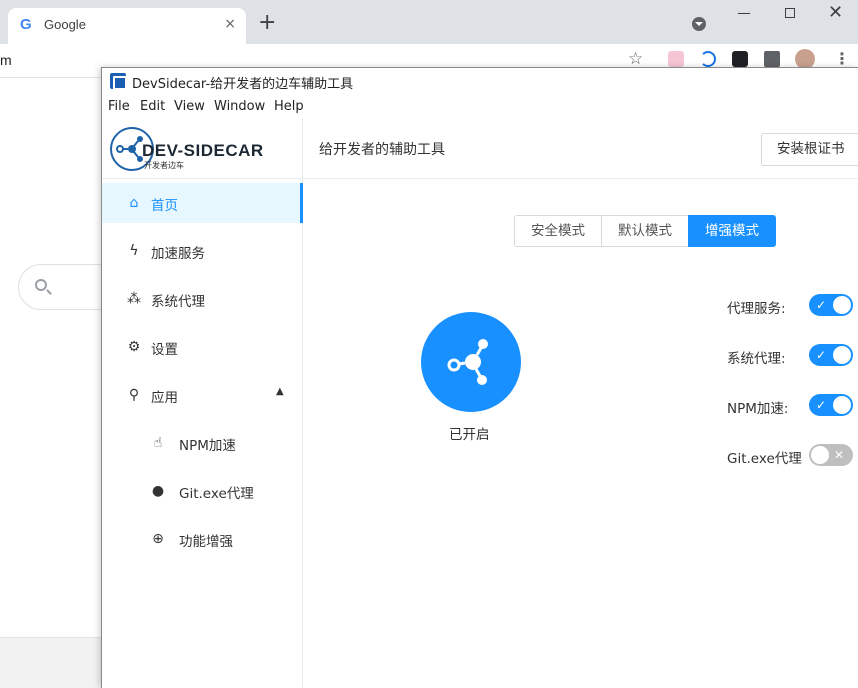  What do you see at coordinates (831, 305) in the screenshot?
I see `proxy-service-switch: ✓` at bounding box center [831, 305].